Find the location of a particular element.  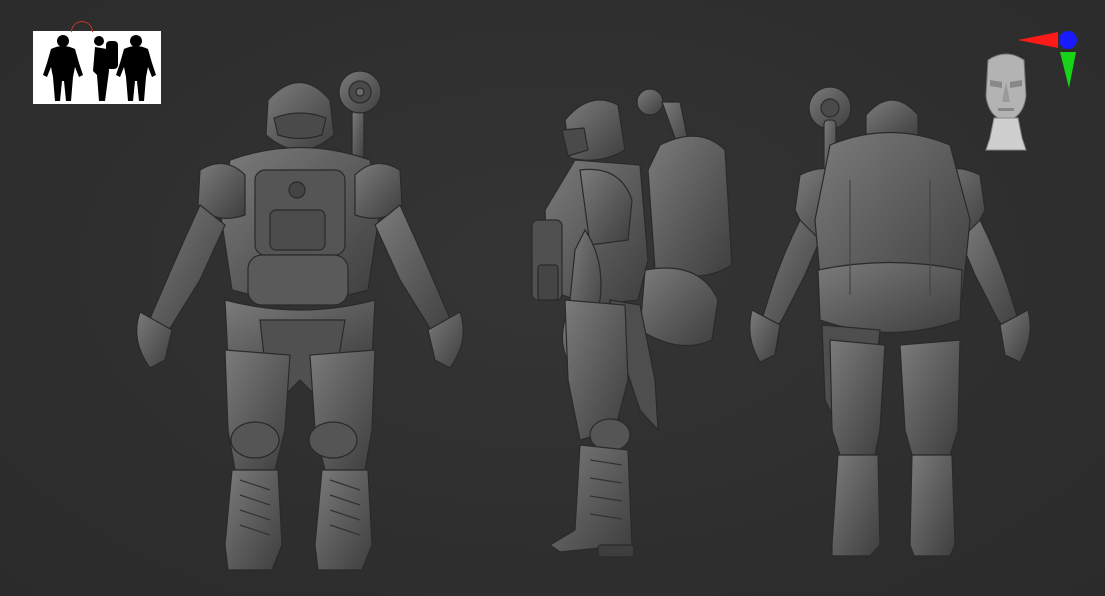

silhouette-icon is located at coordinates (99, 68).